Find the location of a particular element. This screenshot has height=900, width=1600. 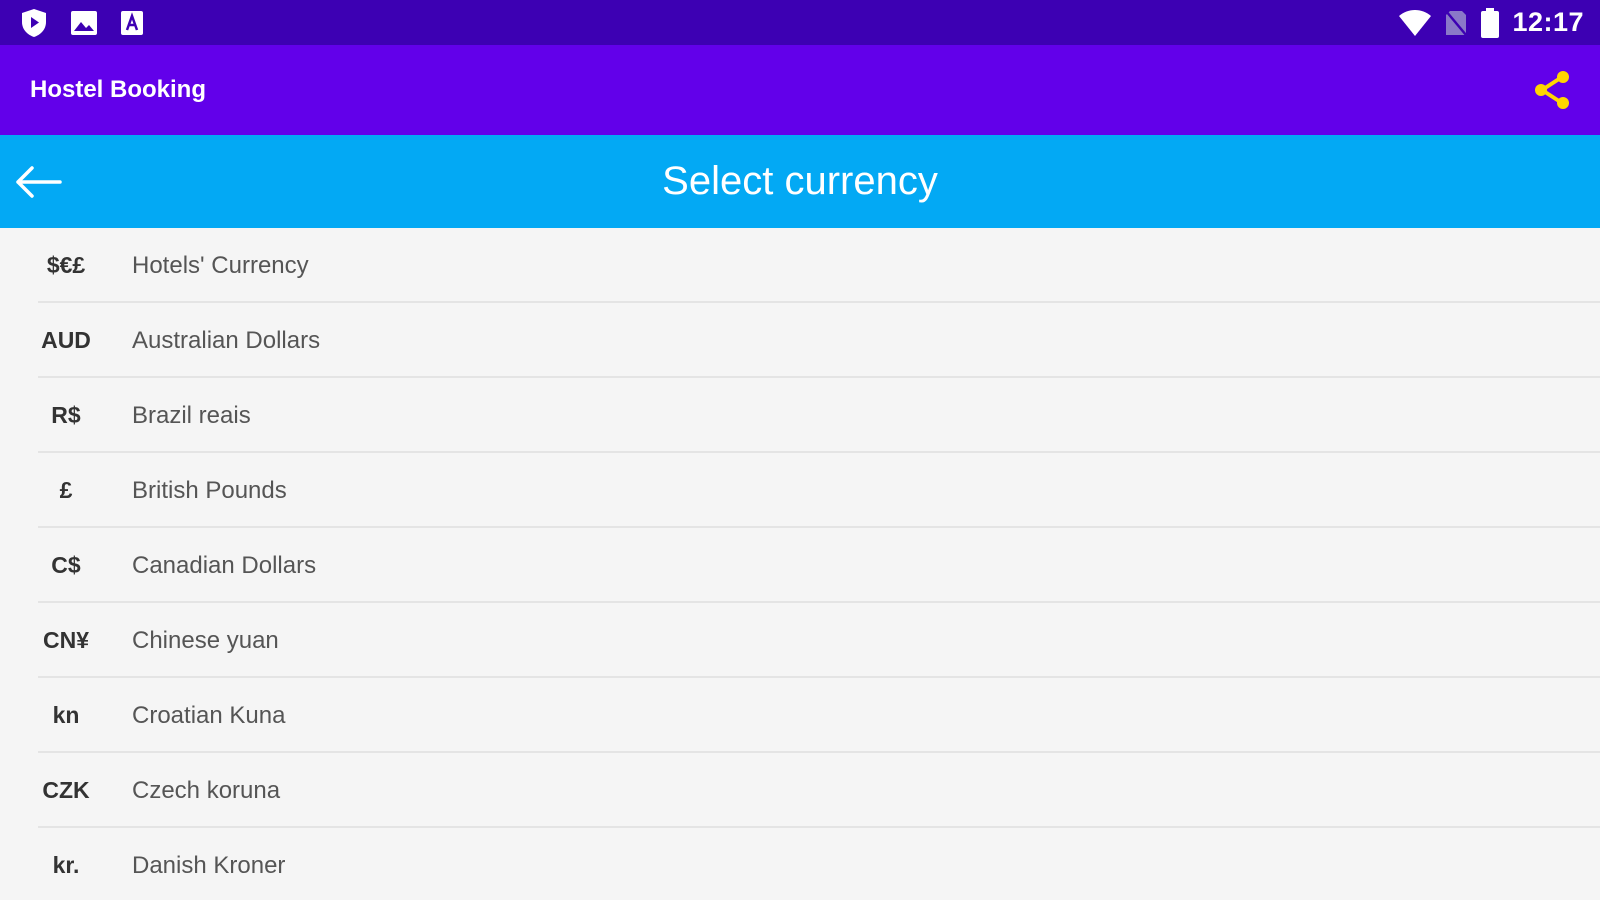

clock: 12:17 is located at coordinates (1548, 22).